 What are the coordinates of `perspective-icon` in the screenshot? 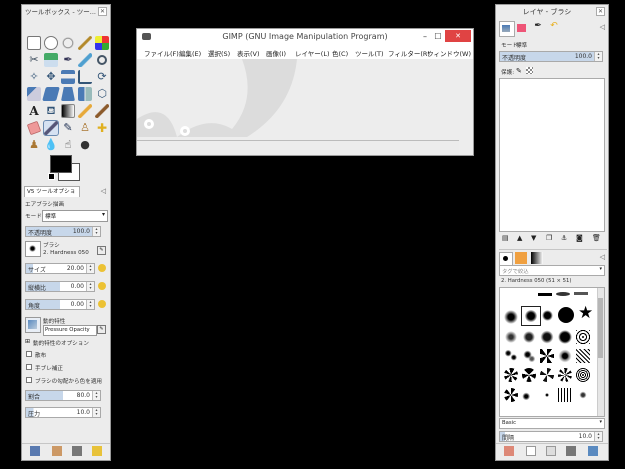 It's located at (68, 94).